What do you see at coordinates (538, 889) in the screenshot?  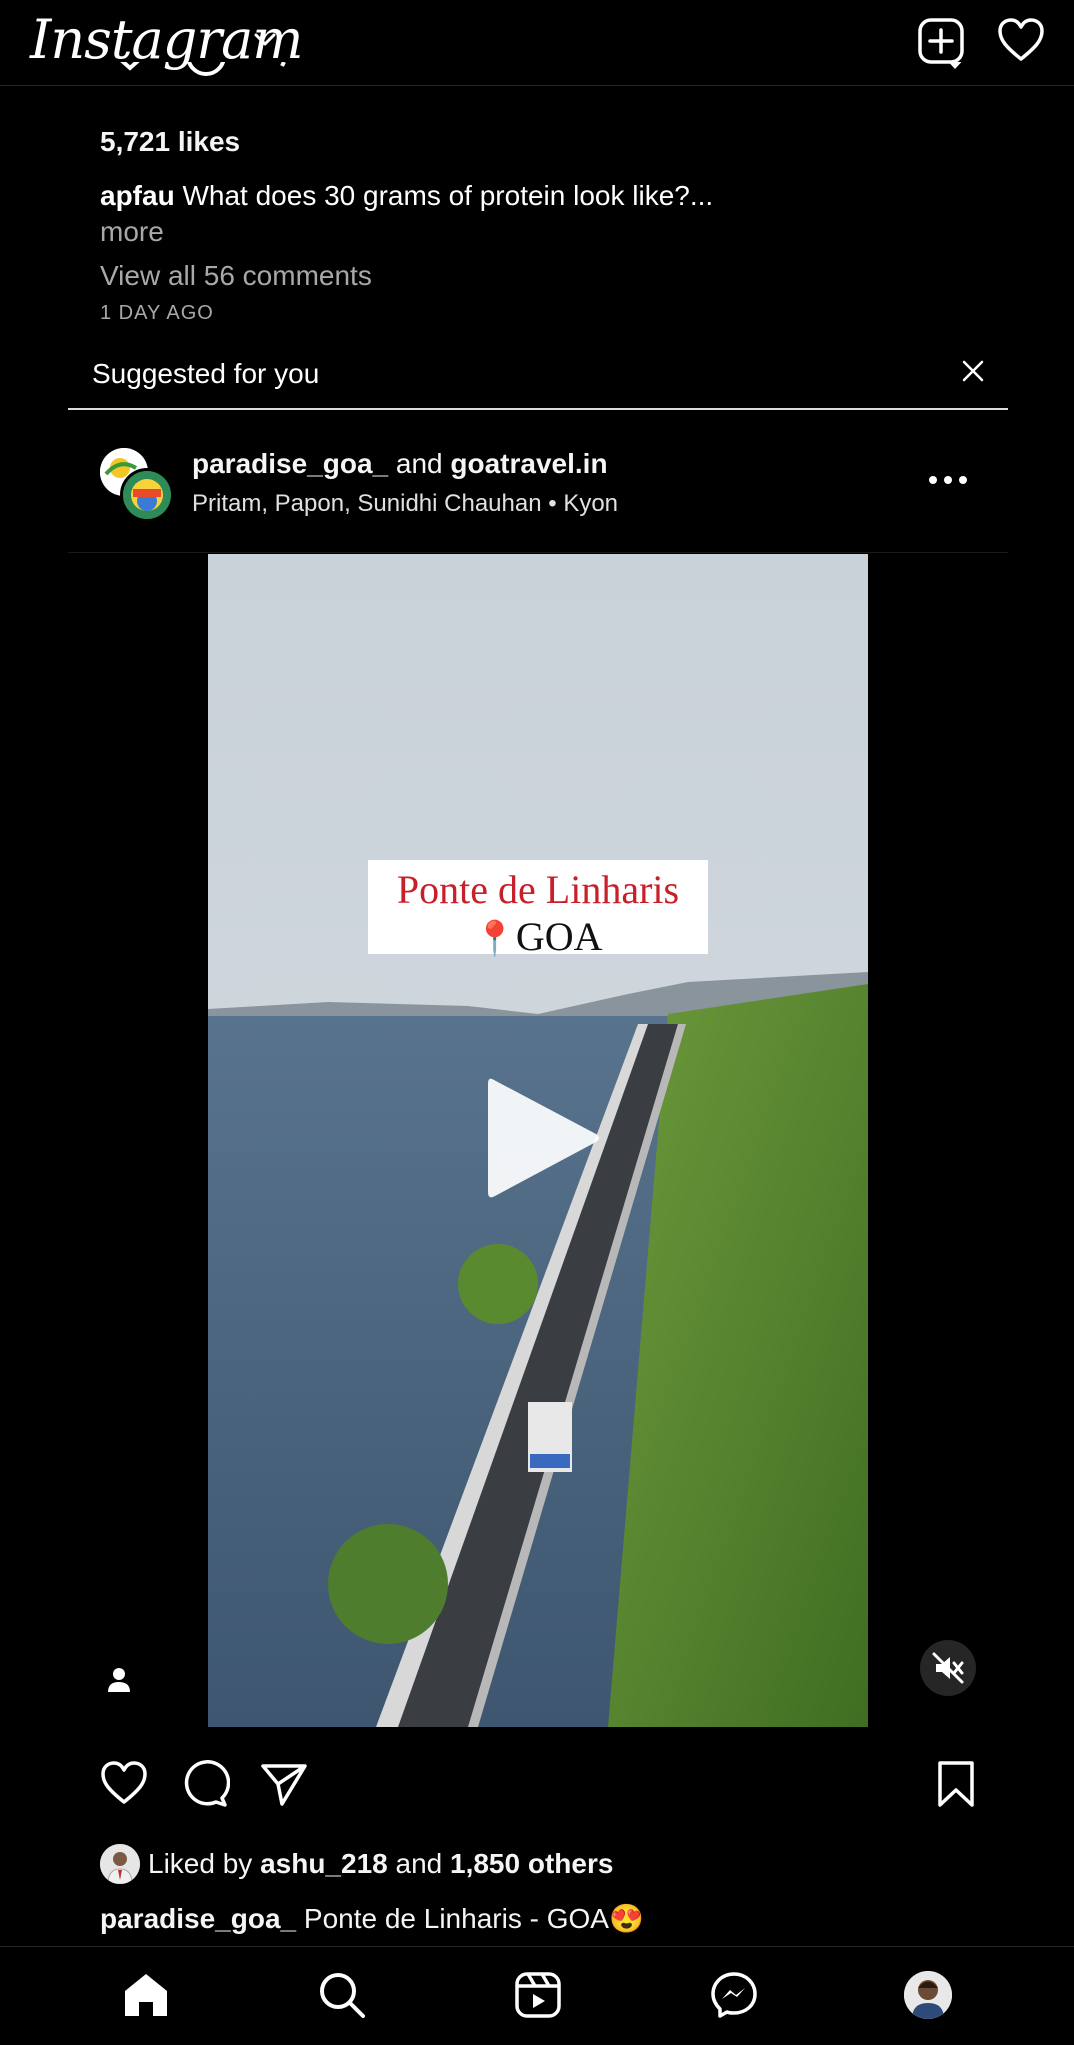 I see `overlay-line-1: Ponte de Linharis` at bounding box center [538, 889].